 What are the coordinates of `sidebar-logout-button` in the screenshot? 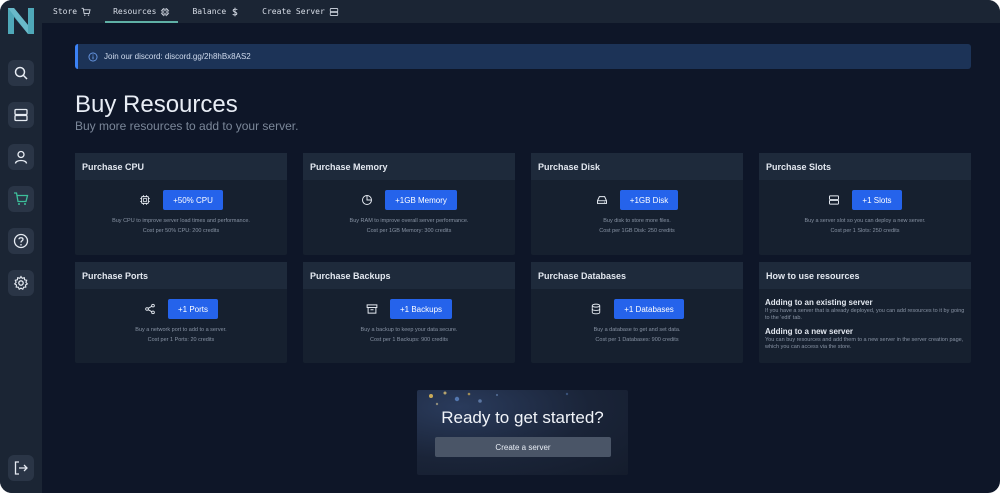 It's located at (21, 468).